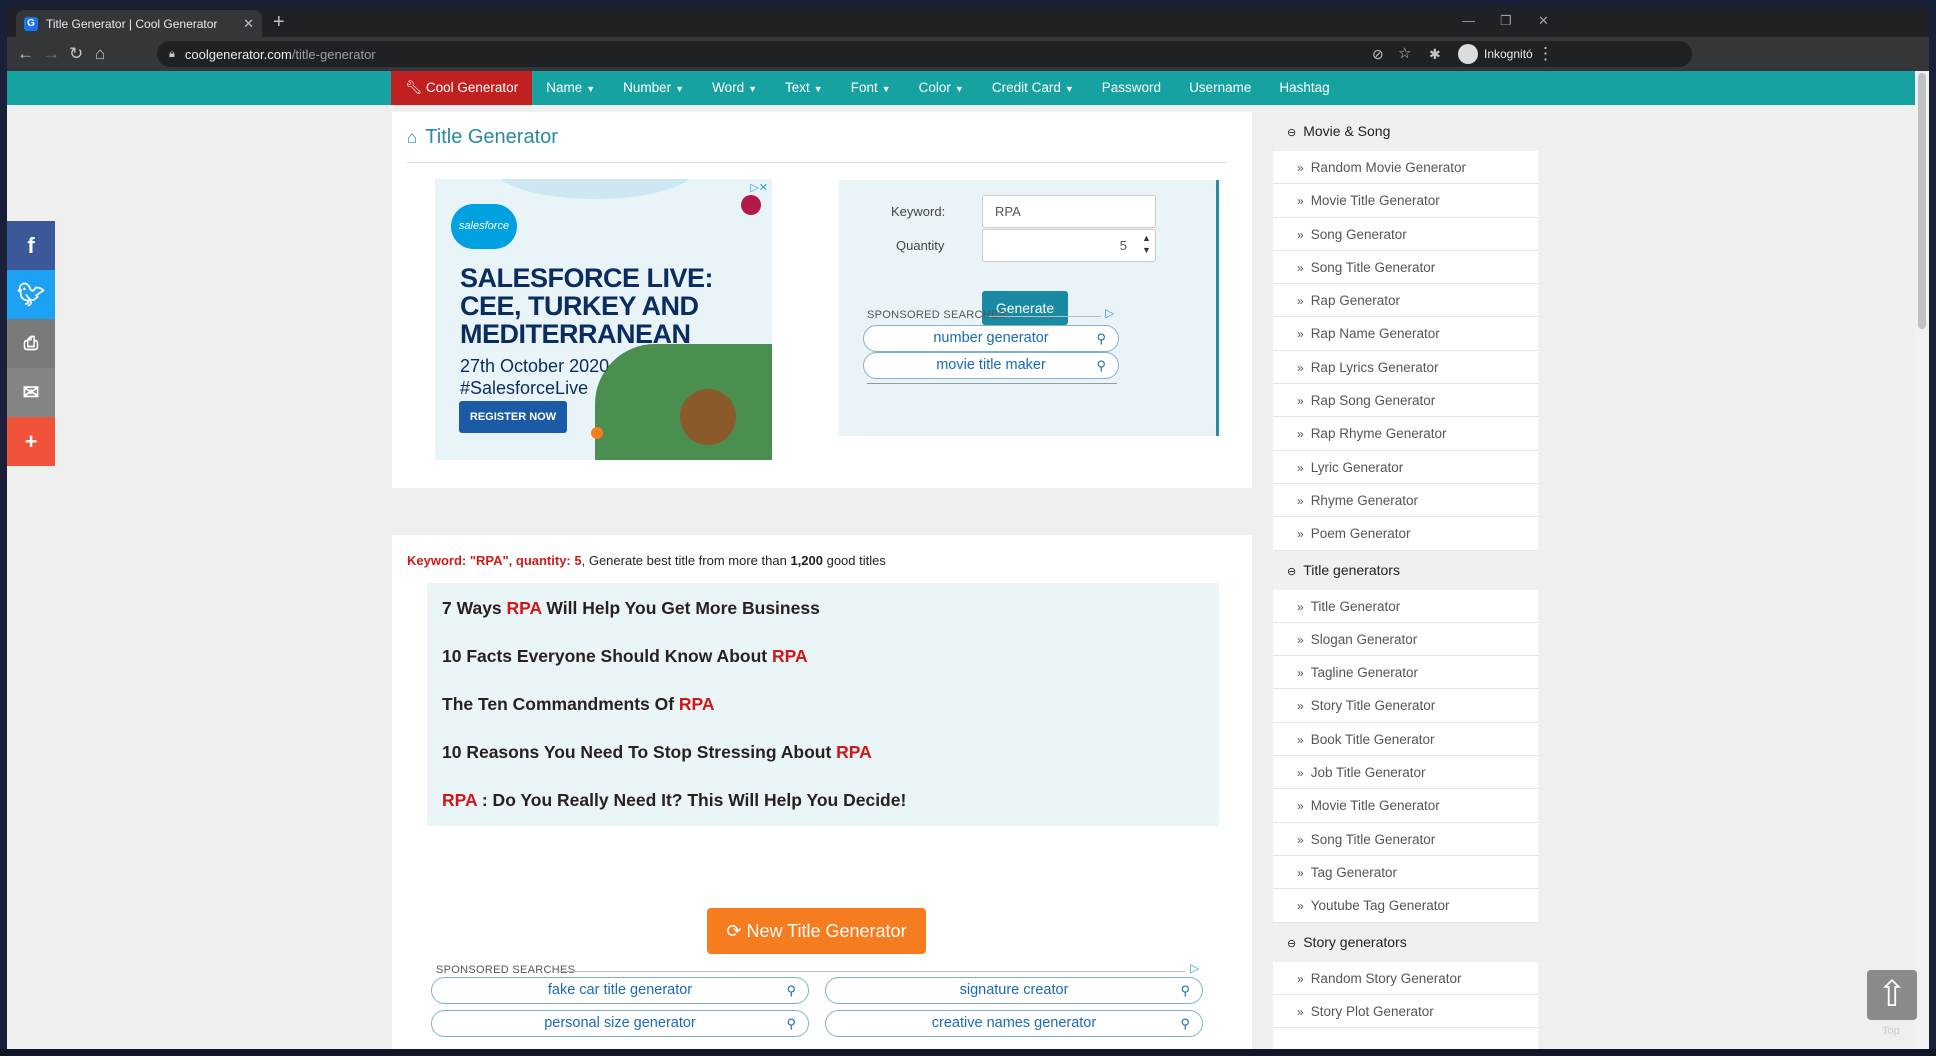  What do you see at coordinates (1405, 334) in the screenshot?
I see `sidebar-link: » Rap Name Generator` at bounding box center [1405, 334].